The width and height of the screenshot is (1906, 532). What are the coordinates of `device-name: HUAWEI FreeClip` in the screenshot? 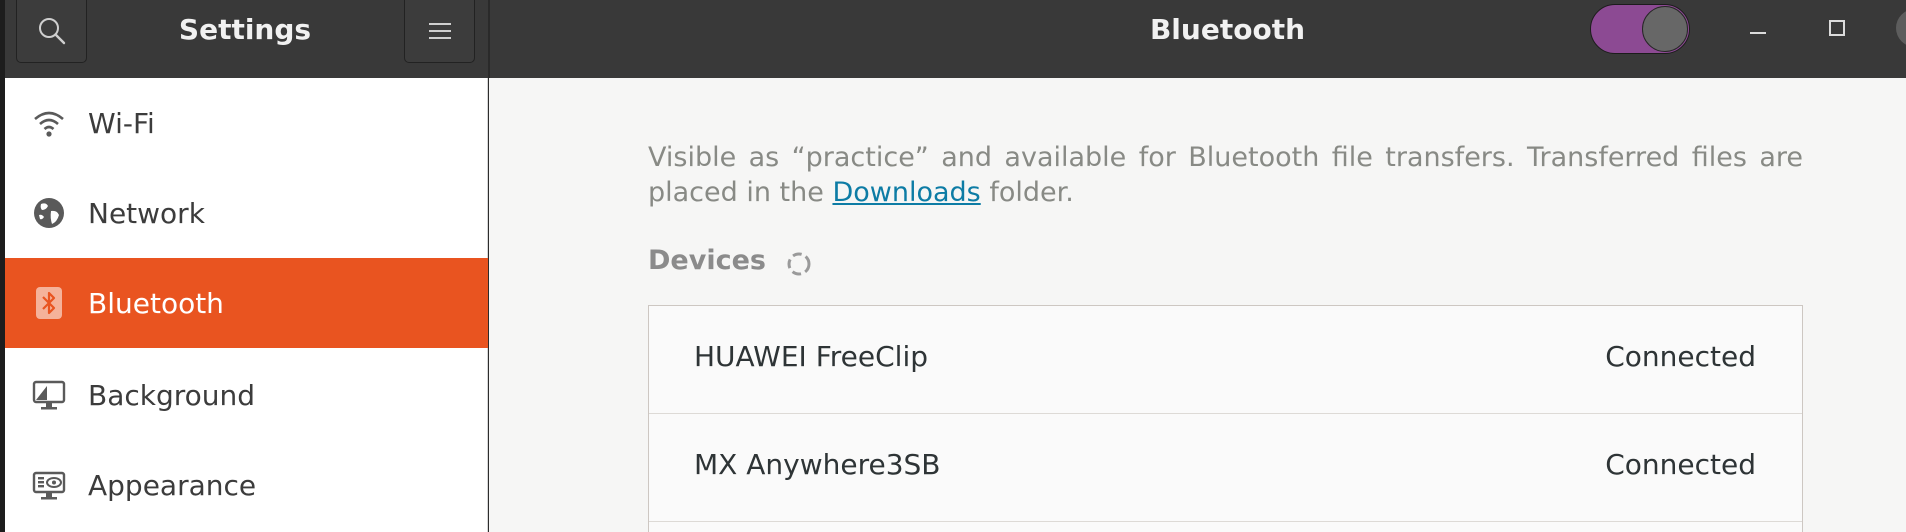 It's located at (811, 356).